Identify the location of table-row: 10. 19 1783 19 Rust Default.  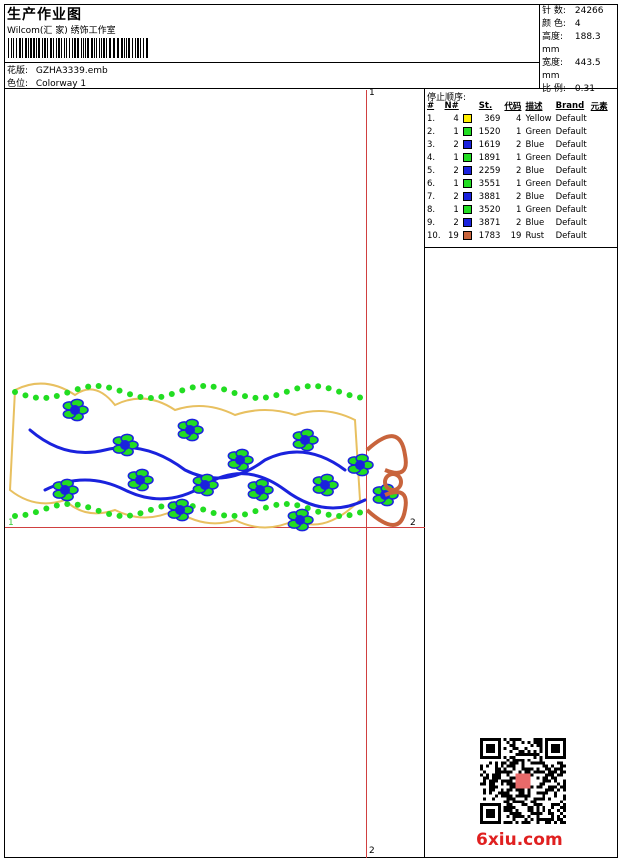
(517, 235).